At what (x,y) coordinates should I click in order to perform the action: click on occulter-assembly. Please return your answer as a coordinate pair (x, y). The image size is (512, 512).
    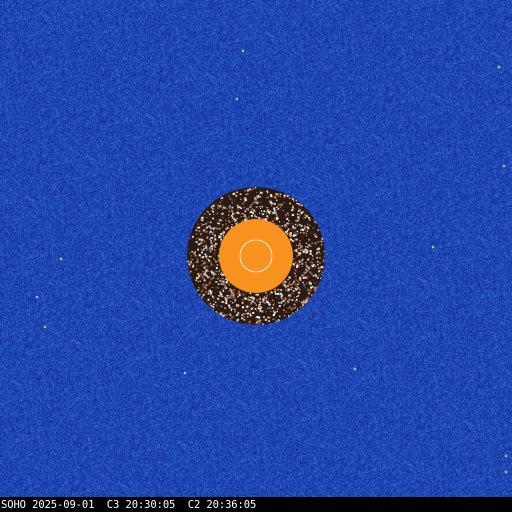
    Looking at the image, I should click on (256, 256).